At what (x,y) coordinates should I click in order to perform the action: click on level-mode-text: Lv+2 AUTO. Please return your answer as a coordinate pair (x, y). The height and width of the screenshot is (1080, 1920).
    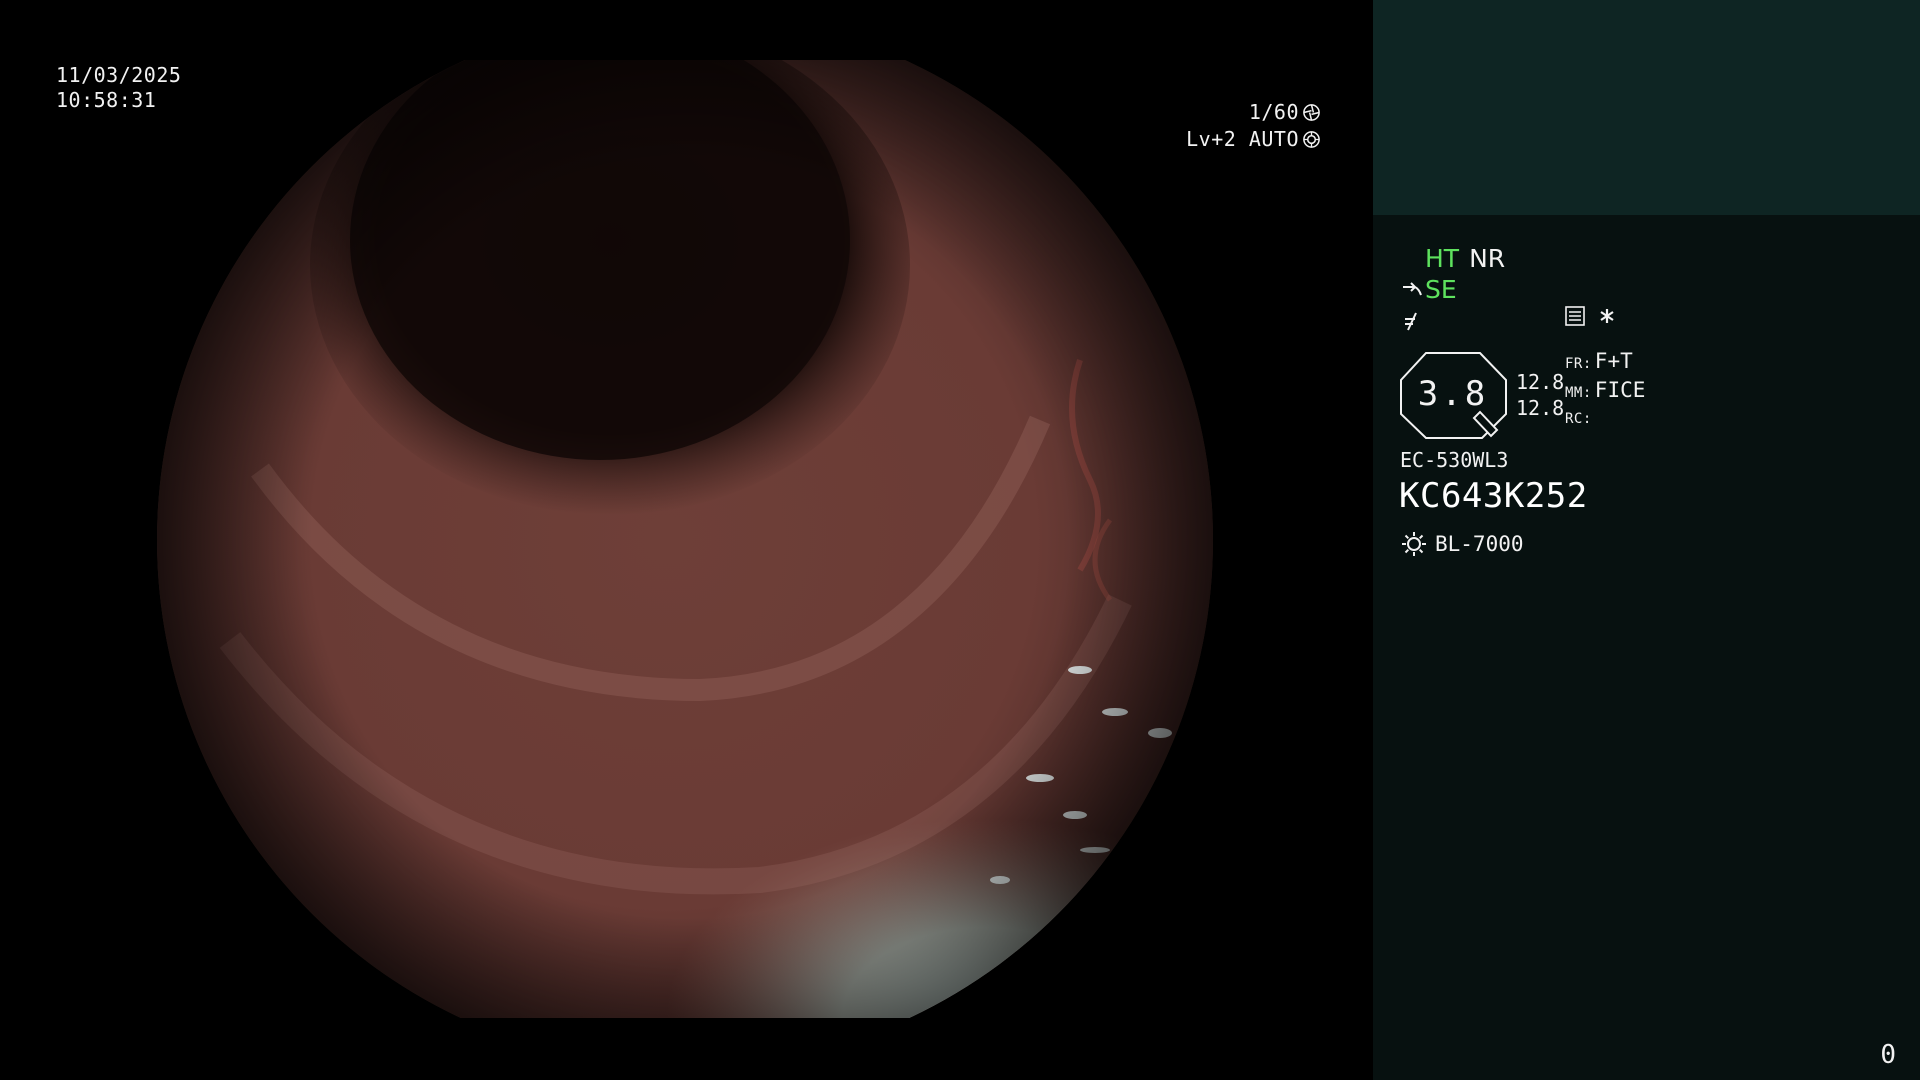
    Looking at the image, I should click on (1242, 139).